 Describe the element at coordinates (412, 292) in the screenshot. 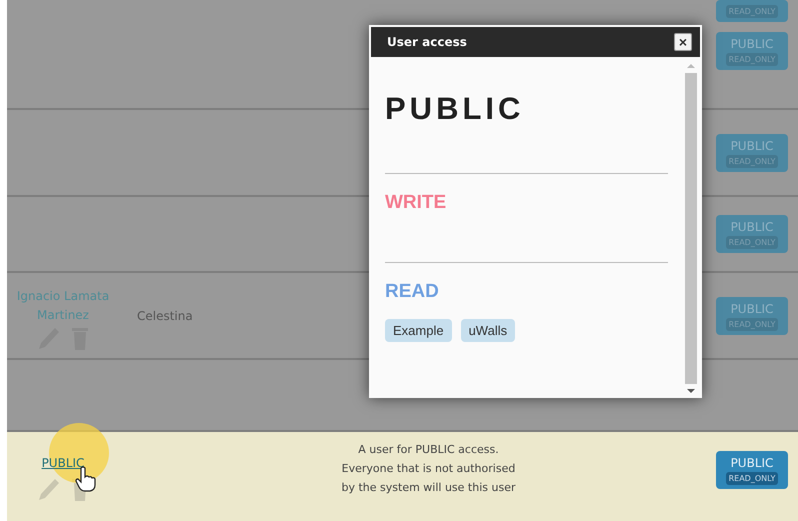

I see `section-title: READ` at that location.